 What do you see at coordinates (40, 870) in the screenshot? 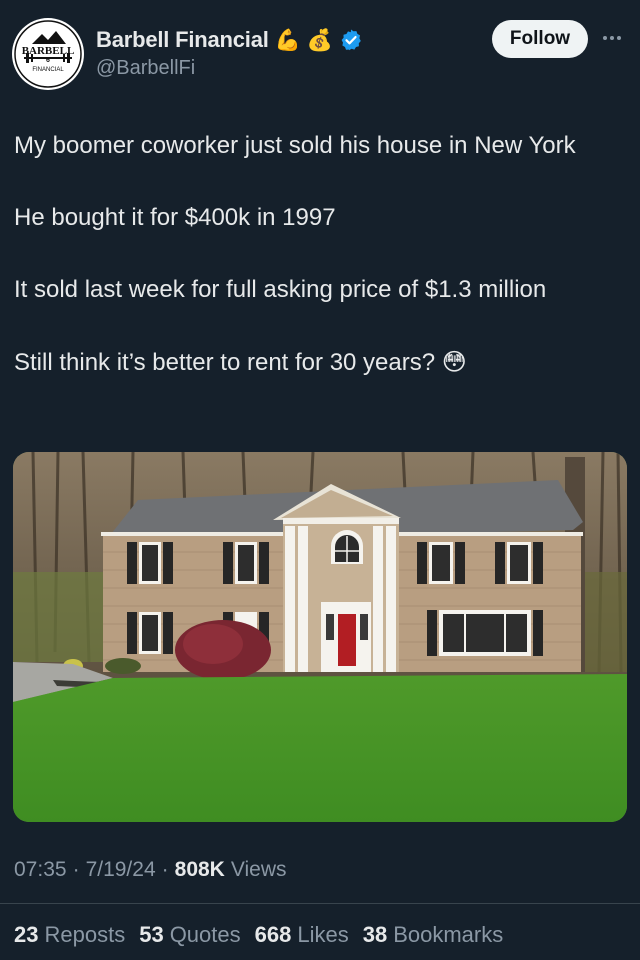
I see `tweet-time: 07:35` at bounding box center [40, 870].